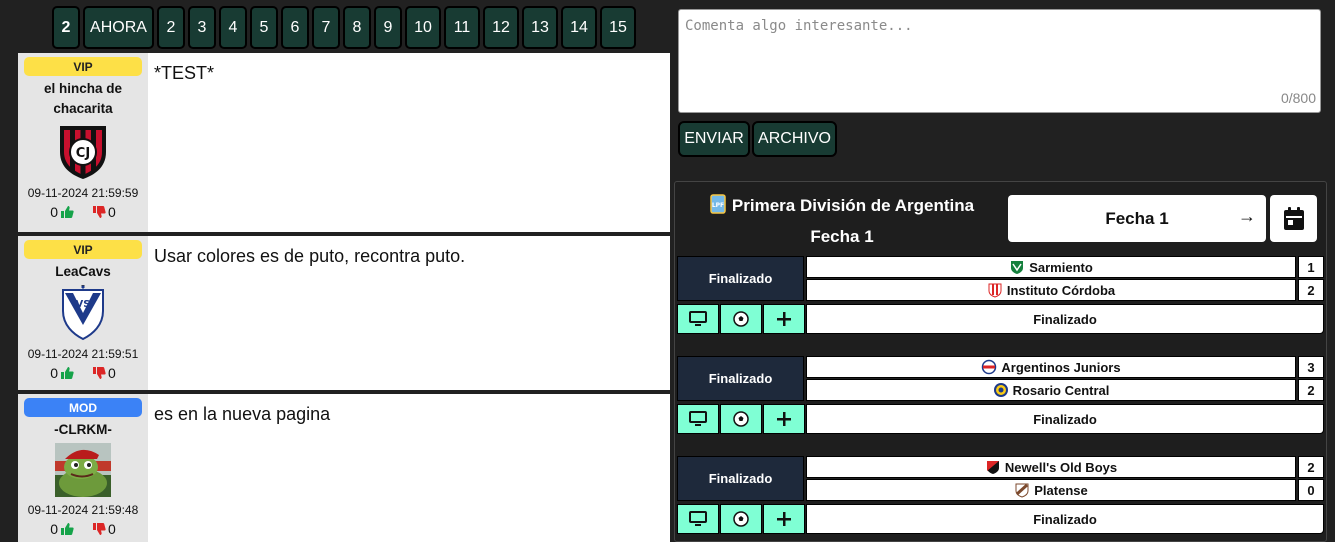  I want to click on round-name: Fecha 1, so click(842, 236).